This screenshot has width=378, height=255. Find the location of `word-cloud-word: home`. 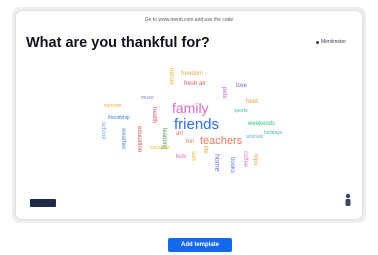

word-cloud-word: home is located at coordinates (216, 163).